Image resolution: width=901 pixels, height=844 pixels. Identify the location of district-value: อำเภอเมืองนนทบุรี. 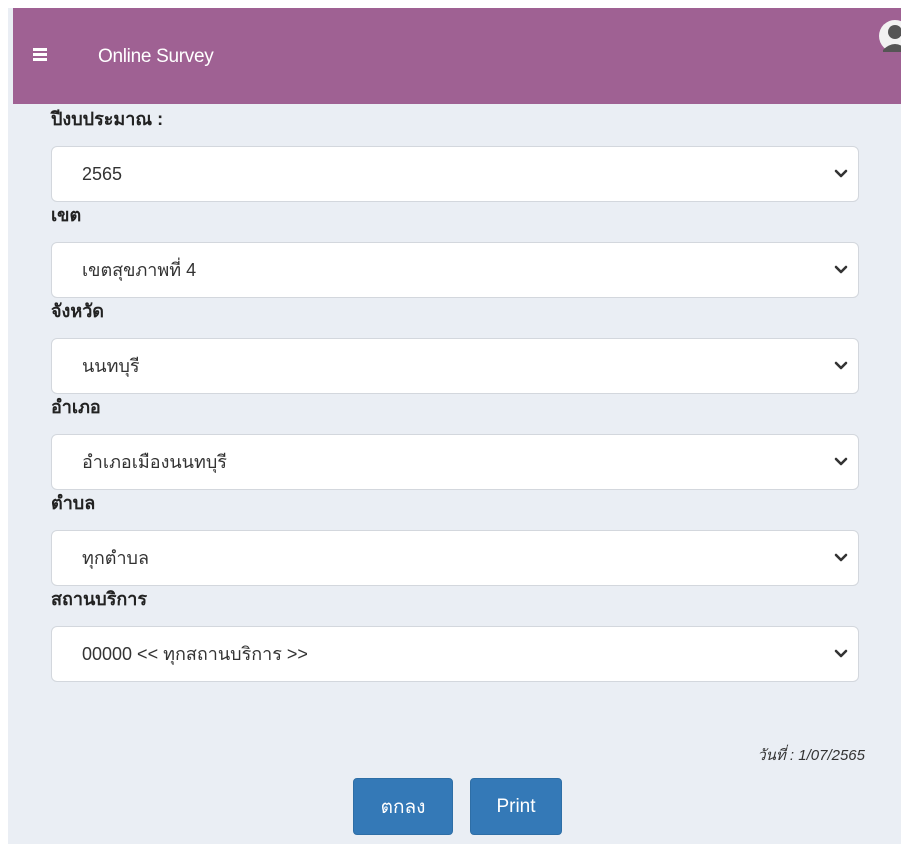
(154, 462).